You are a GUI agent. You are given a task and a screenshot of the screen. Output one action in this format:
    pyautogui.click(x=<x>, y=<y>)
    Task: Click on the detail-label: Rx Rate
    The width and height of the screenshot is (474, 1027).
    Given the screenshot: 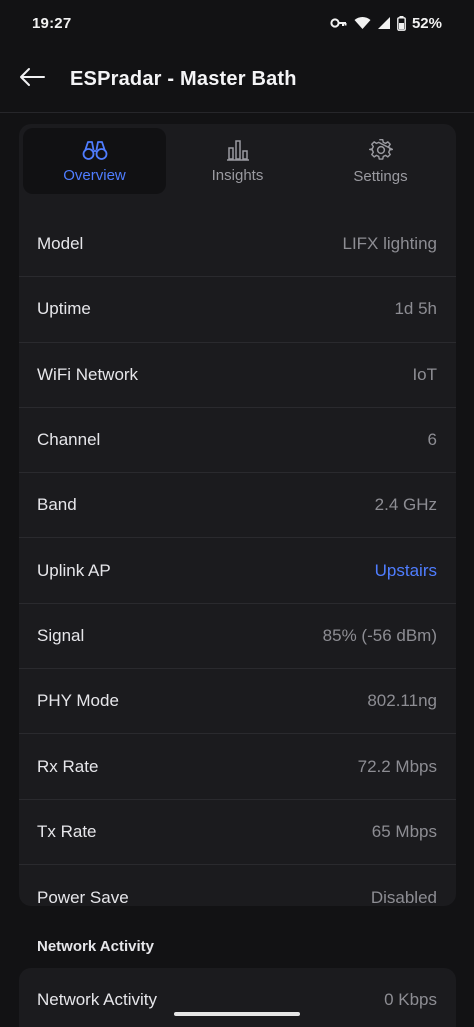 What is the action you would take?
    pyautogui.click(x=68, y=766)
    